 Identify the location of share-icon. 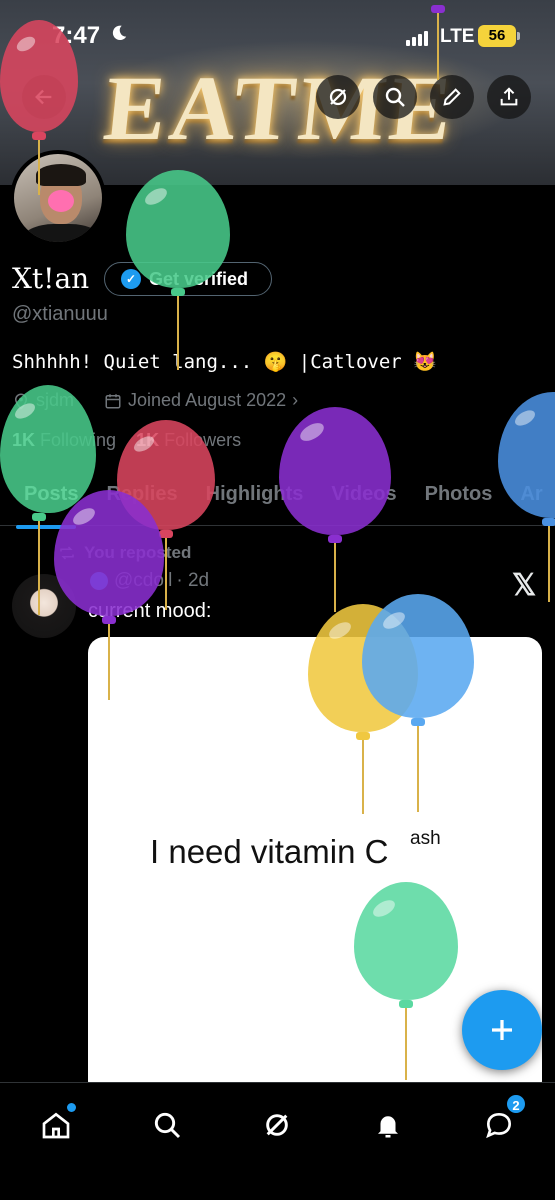
(509, 96).